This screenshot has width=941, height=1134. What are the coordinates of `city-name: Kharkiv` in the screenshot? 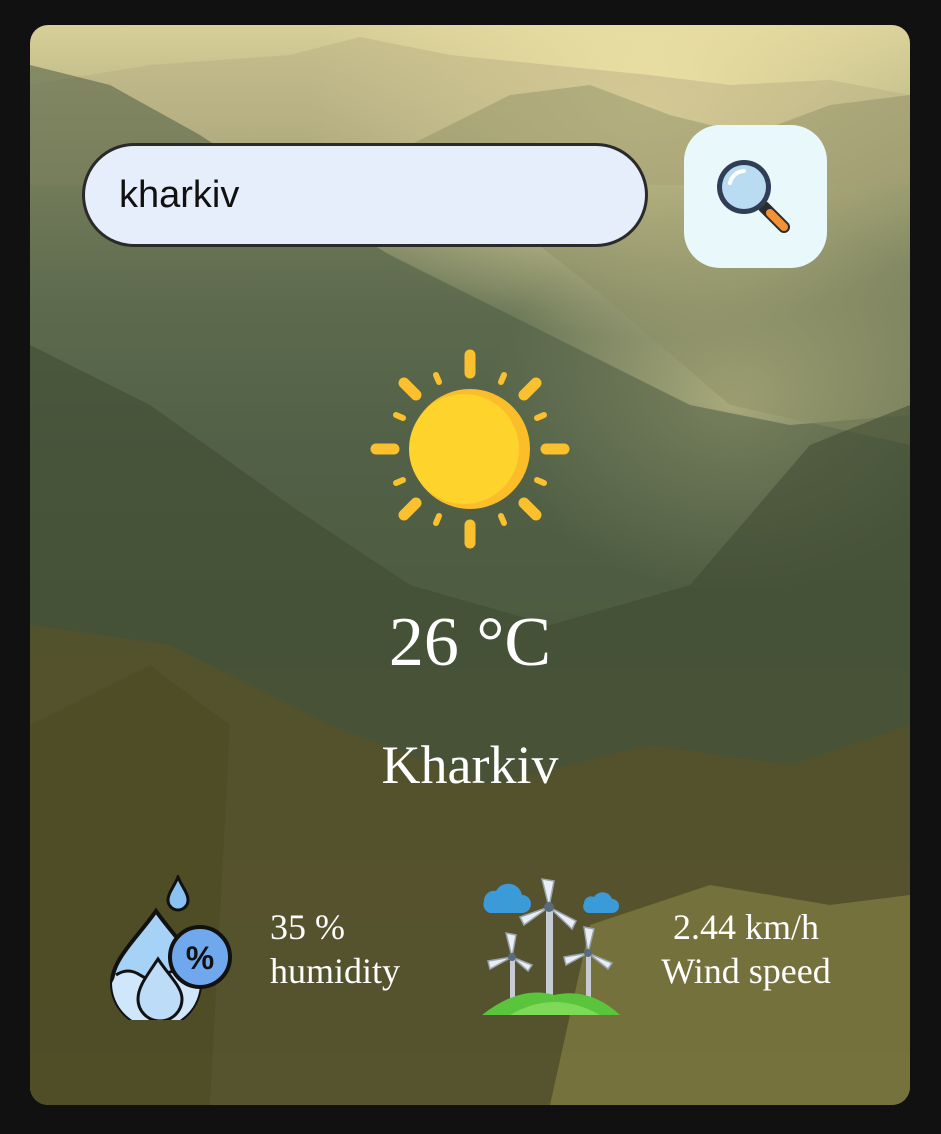 It's located at (470, 765).